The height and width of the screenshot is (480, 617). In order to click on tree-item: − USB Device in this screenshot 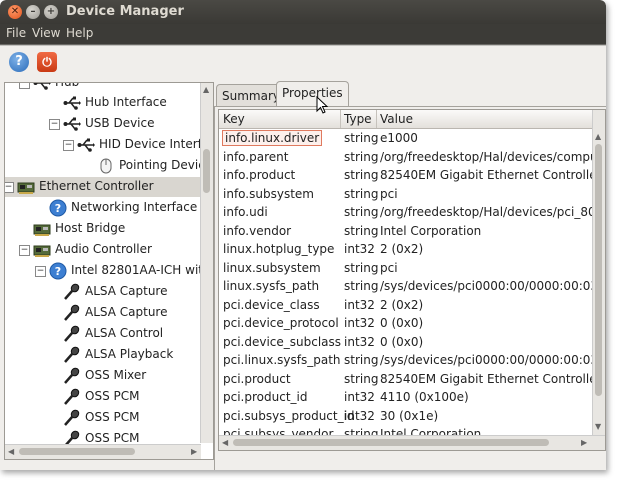, I will do `click(105, 124)`.